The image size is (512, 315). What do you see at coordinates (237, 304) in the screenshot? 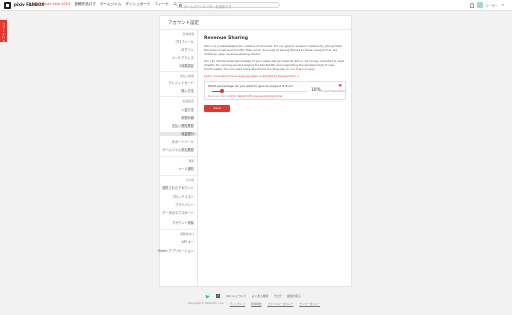
I see `footer-link-directory: ディレクトリ` at bounding box center [237, 304].